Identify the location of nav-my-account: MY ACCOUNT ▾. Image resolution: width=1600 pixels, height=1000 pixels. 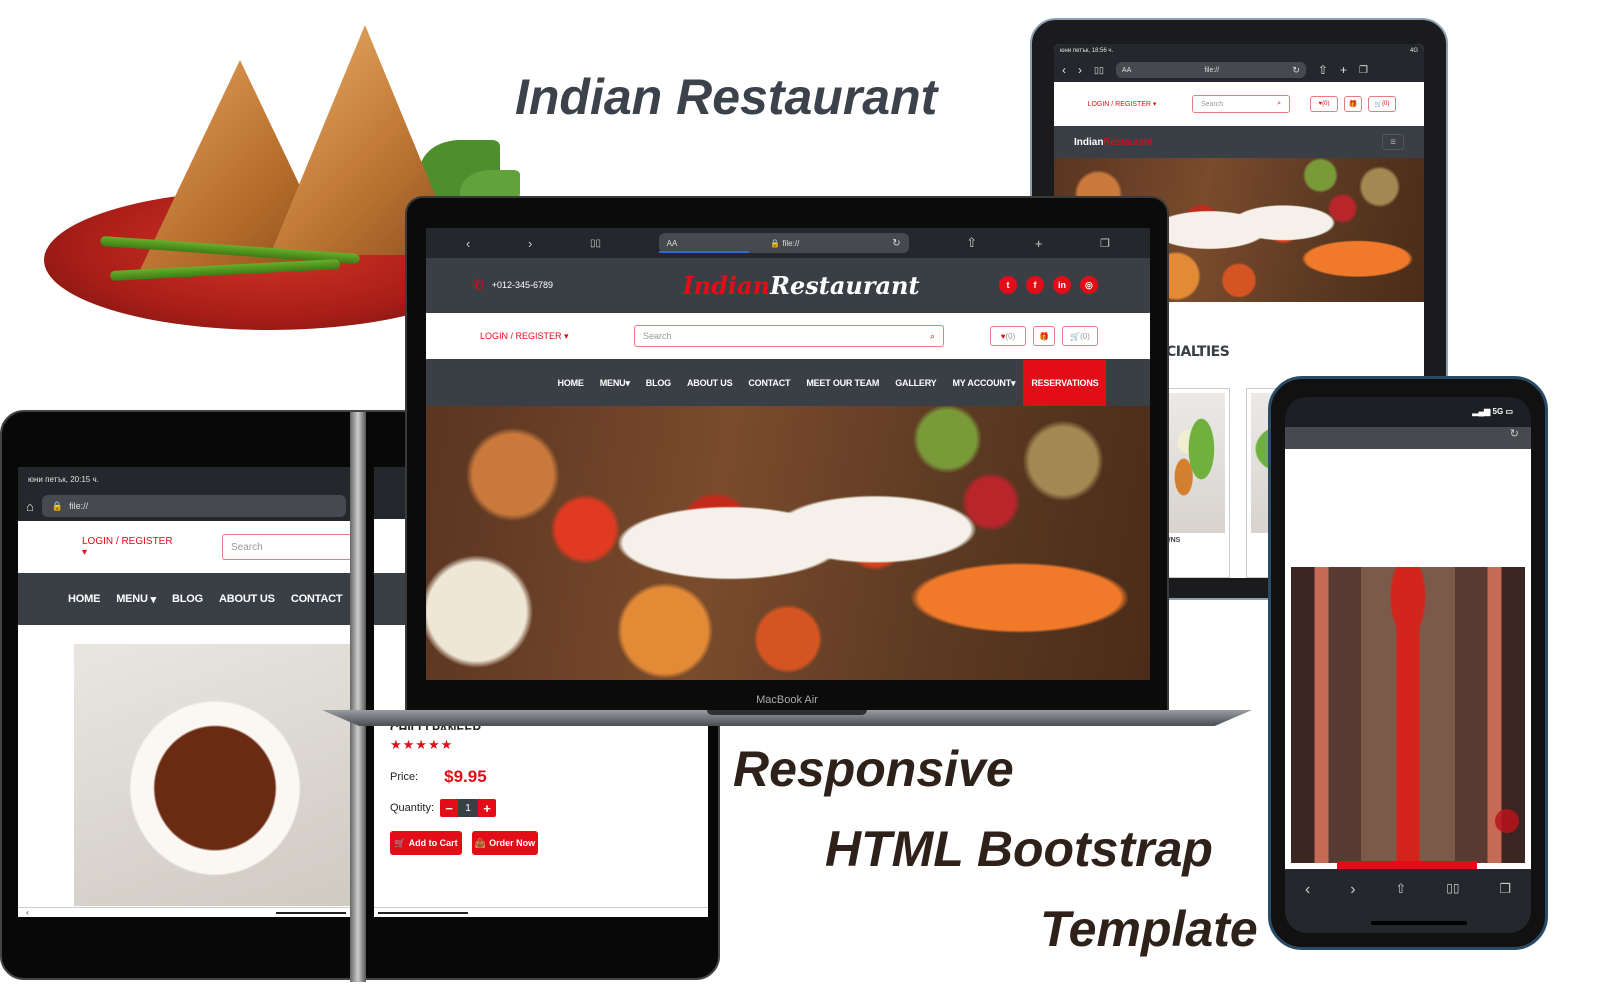
(984, 383).